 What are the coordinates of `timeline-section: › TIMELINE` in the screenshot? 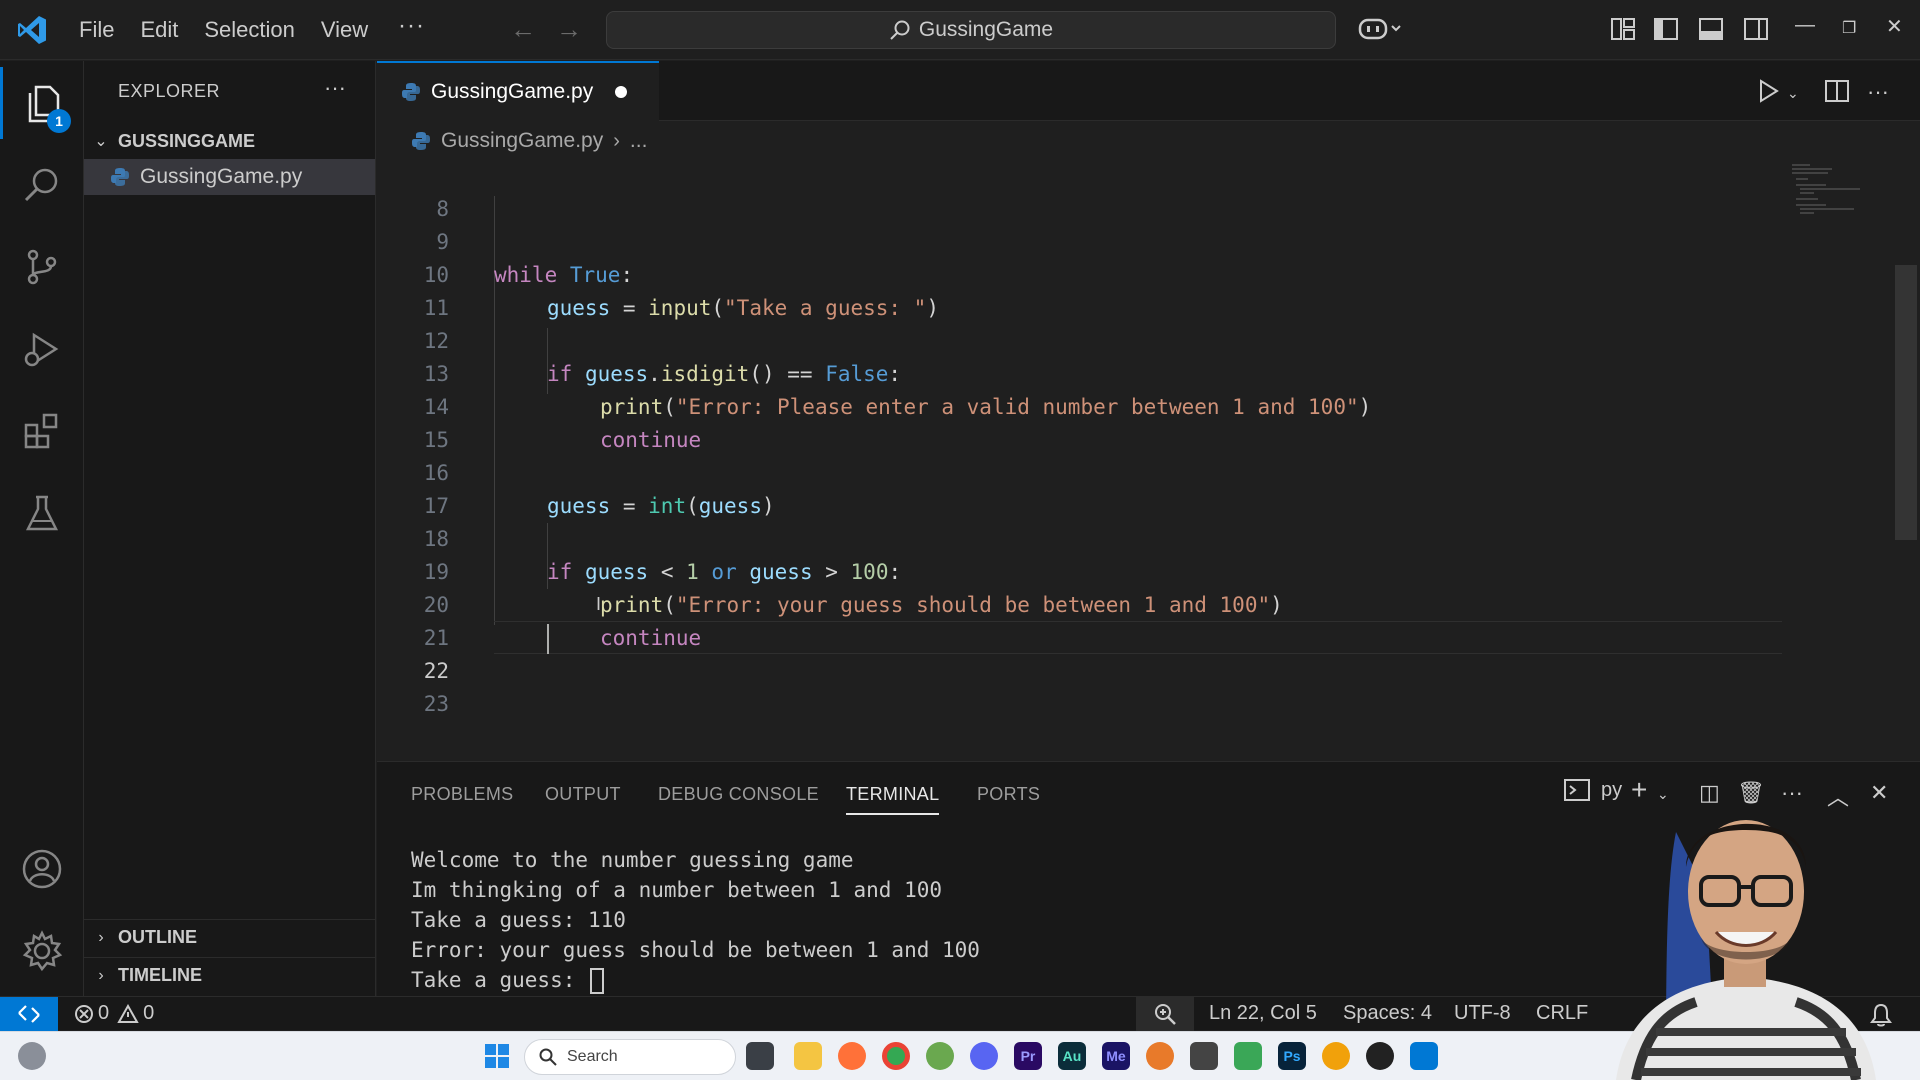 It's located at (230, 975).